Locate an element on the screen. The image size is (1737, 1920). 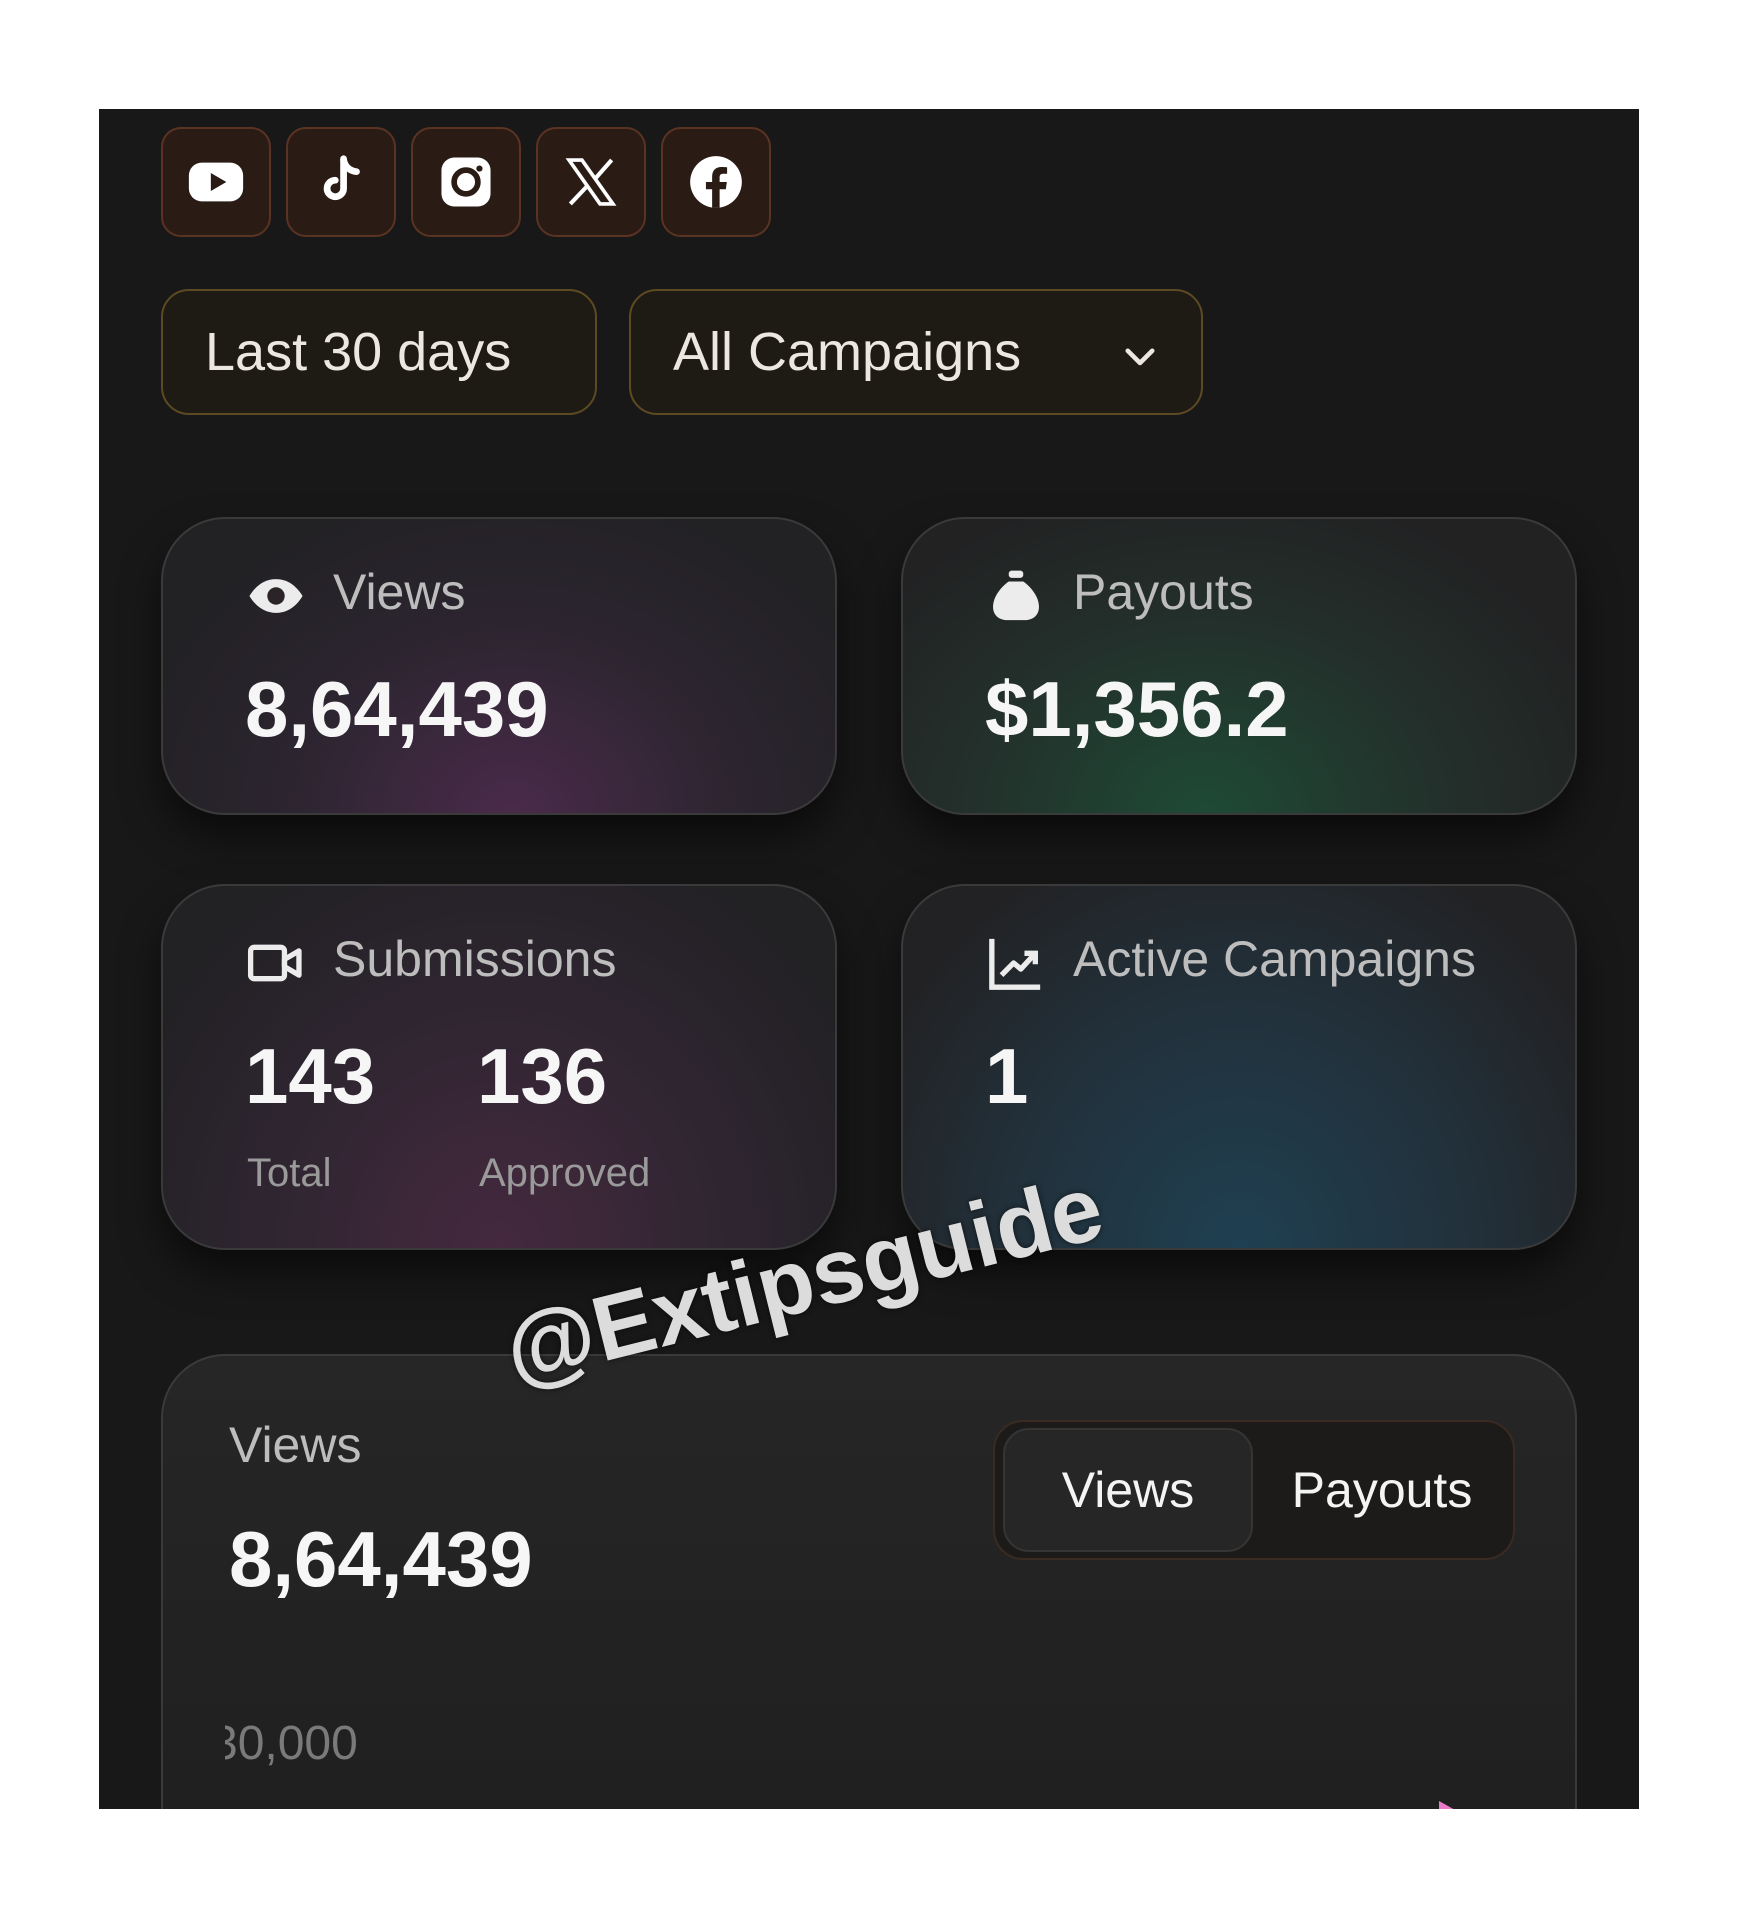
tiktok-icon is located at coordinates (341, 178).